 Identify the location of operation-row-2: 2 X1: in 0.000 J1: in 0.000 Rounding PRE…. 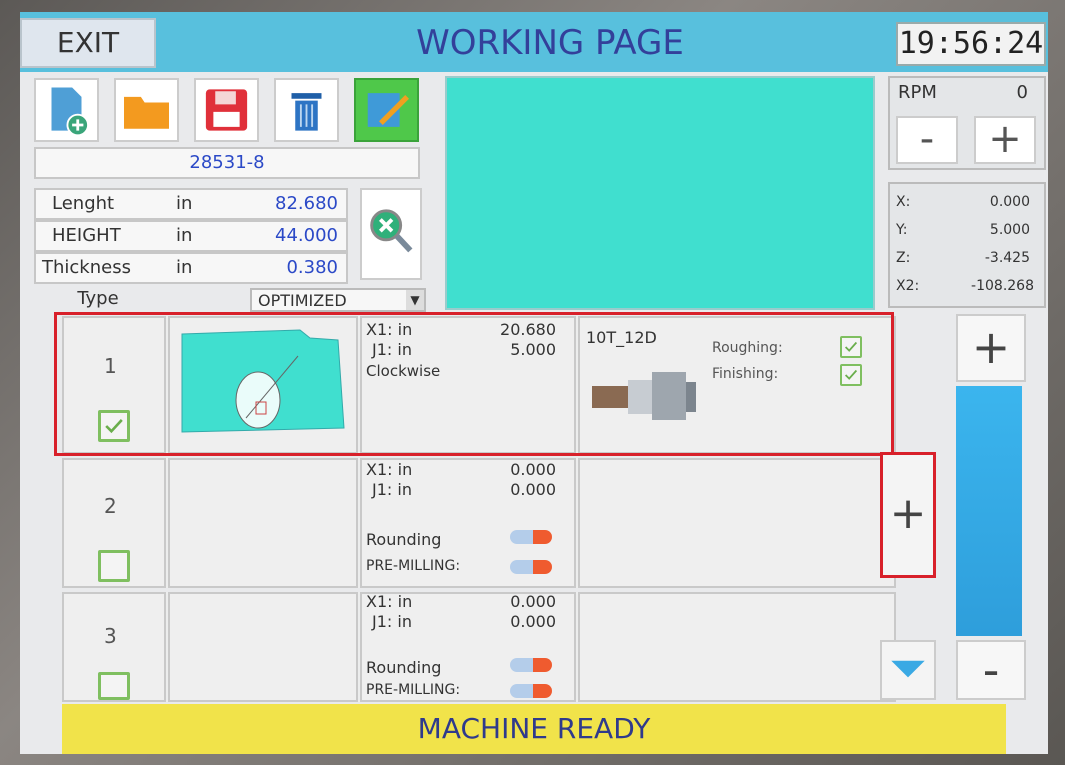
(479, 523).